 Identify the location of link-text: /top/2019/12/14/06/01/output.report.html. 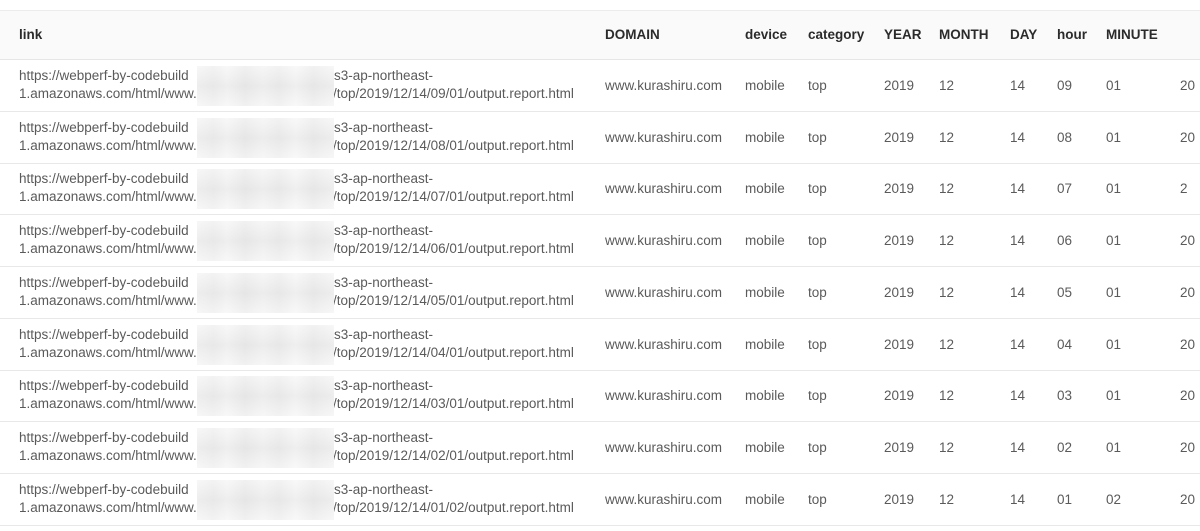
(453, 249).